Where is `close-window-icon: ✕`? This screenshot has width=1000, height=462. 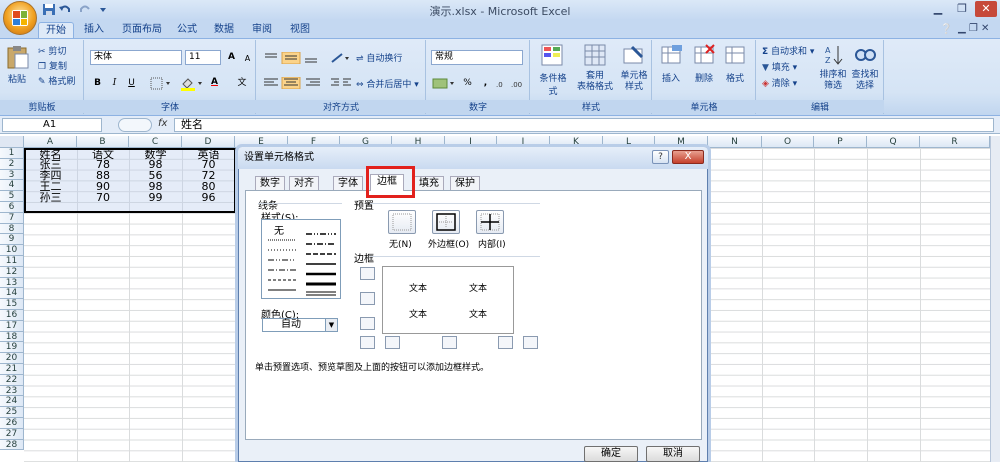
close-window-icon: ✕ is located at coordinates (986, 9).